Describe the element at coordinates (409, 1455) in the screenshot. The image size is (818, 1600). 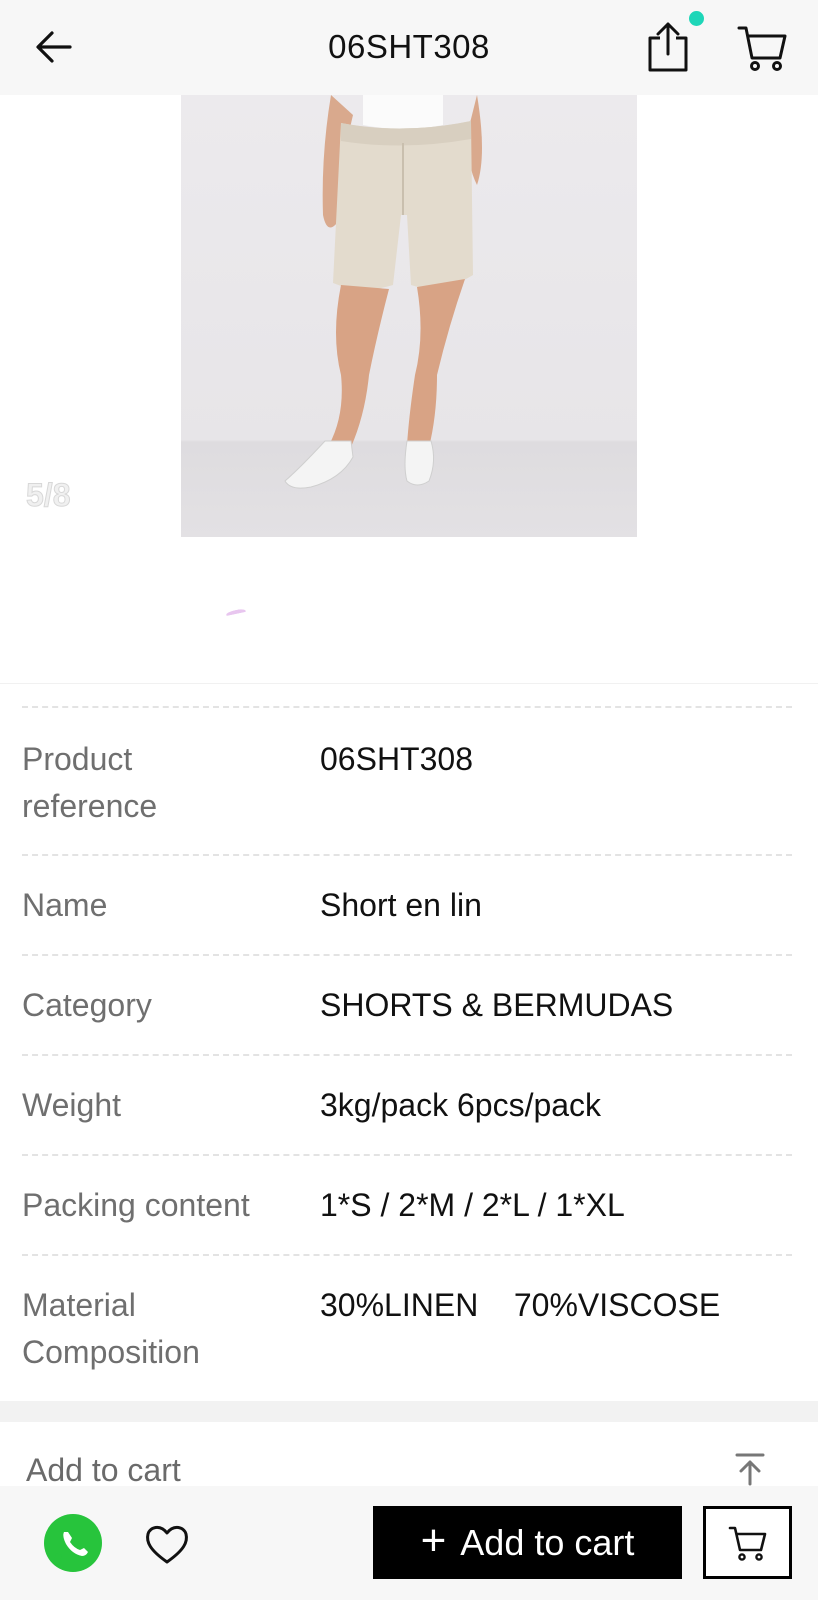
I see `add-to-cart-section: Add to cart` at that location.